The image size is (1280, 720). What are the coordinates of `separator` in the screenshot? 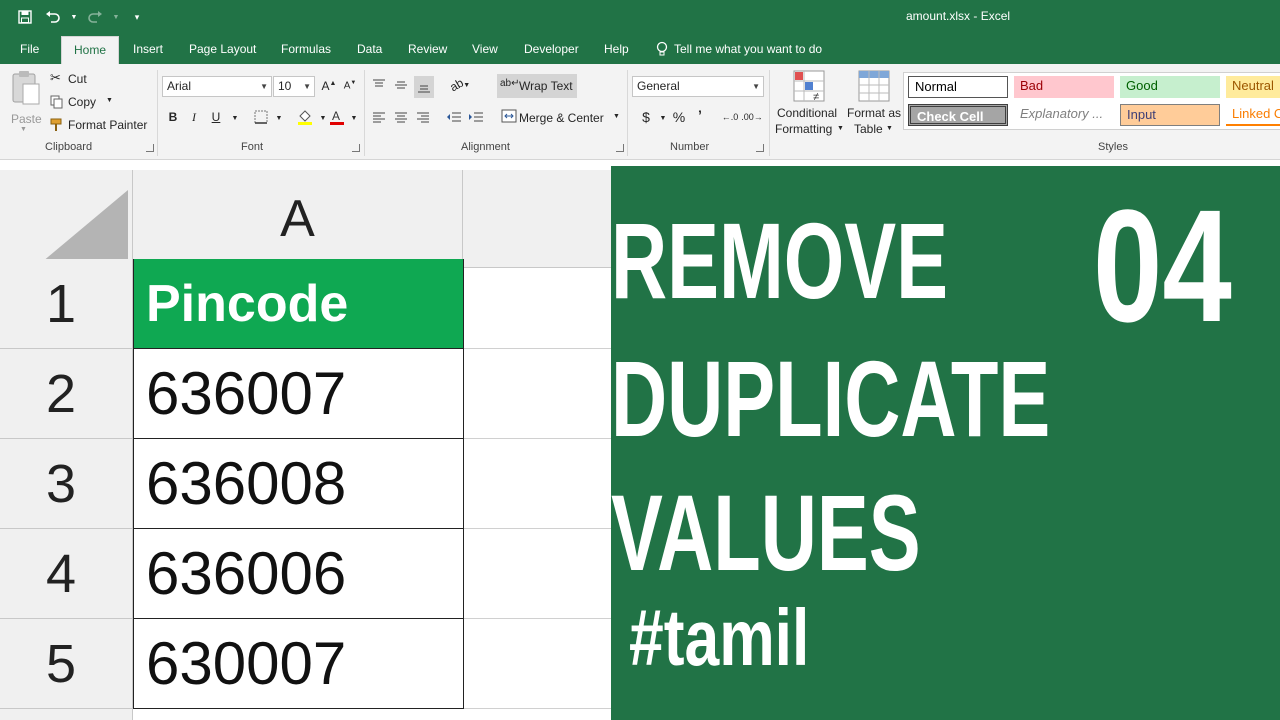 It's located at (769, 113).